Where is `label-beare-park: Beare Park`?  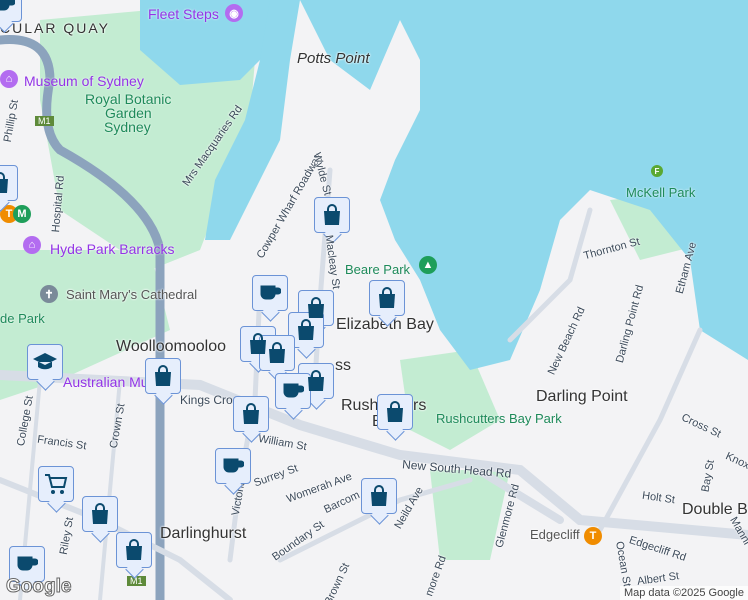
label-beare-park: Beare Park is located at coordinates (378, 269).